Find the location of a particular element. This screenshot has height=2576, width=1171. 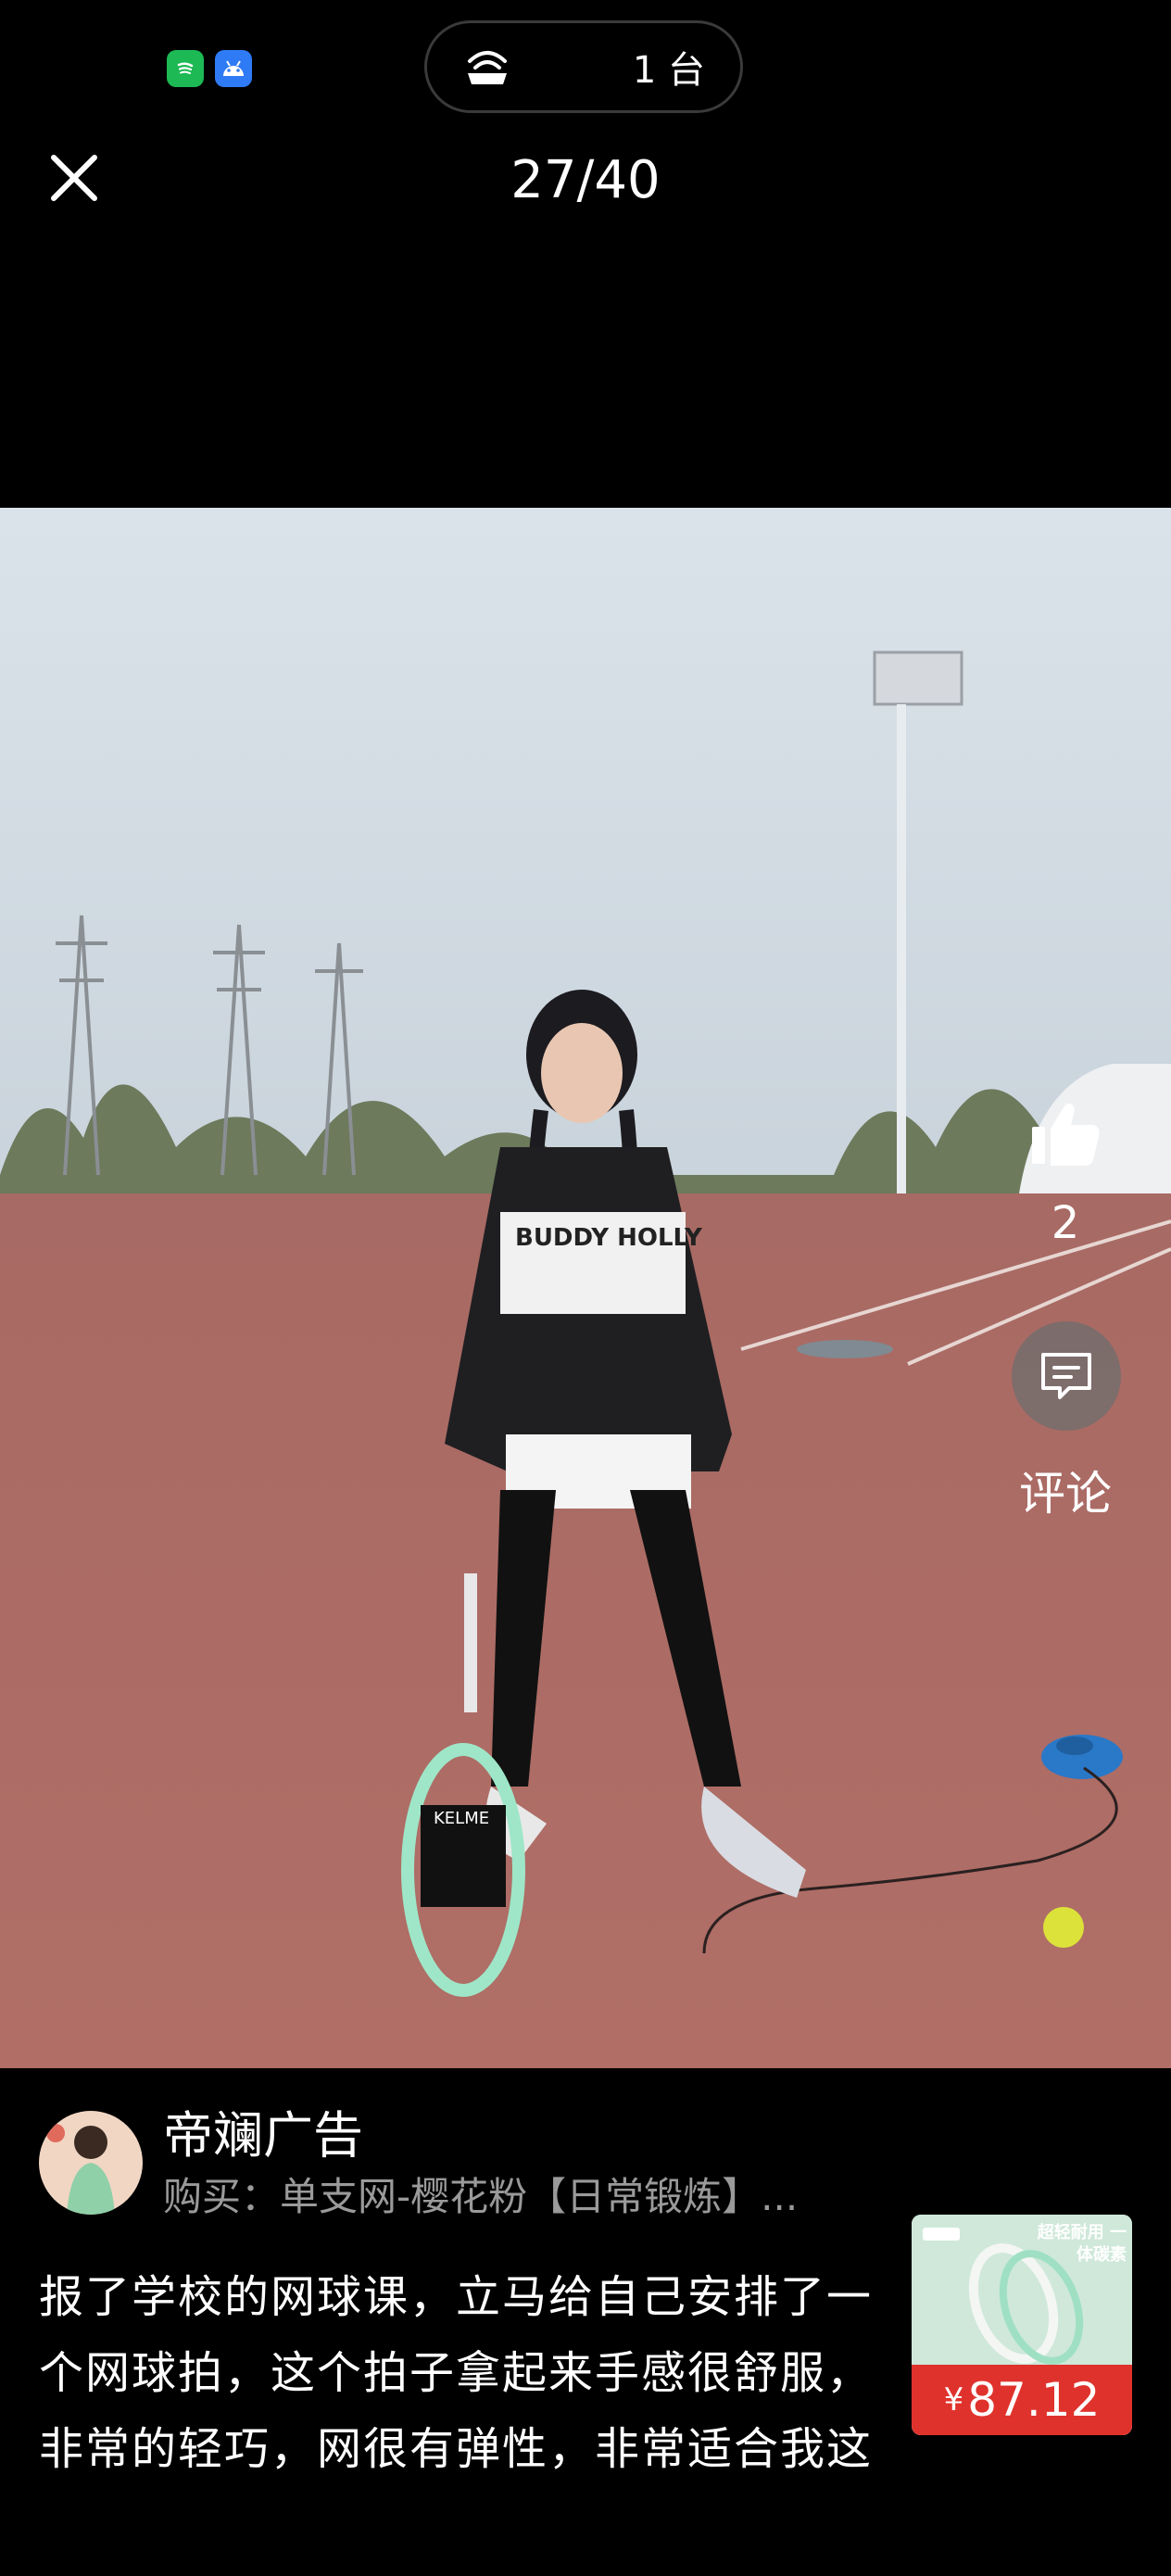

price-tag: ¥ 87.12 is located at coordinates (1022, 2400).